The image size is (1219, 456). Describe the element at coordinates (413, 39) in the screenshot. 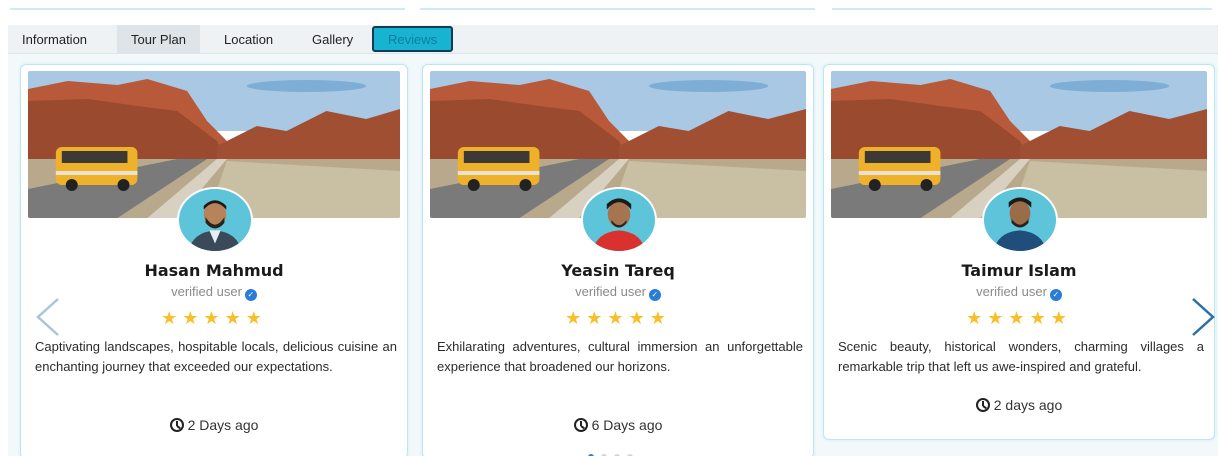

I see `tab-reviews: Reviews` at that location.